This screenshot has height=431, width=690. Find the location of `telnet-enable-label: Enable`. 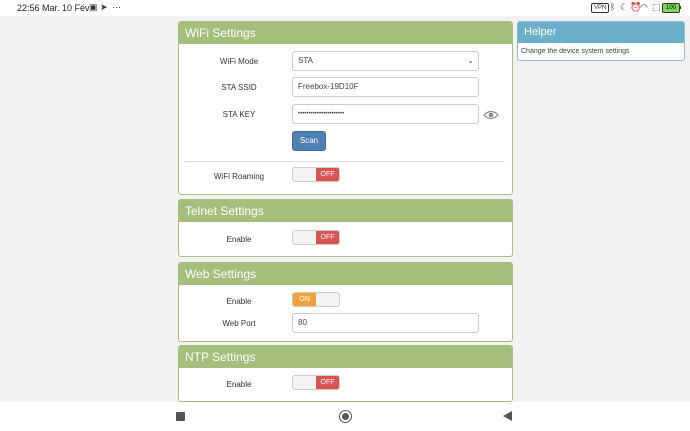

telnet-enable-label: Enable is located at coordinates (239, 239).